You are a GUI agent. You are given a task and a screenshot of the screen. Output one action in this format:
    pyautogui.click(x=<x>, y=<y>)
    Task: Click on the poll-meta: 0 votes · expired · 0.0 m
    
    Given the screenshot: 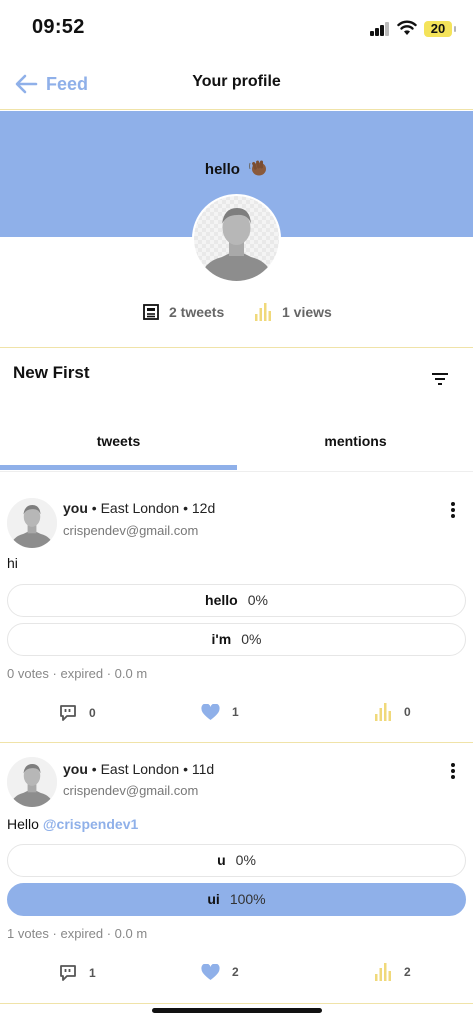 What is the action you would take?
    pyautogui.click(x=77, y=673)
    